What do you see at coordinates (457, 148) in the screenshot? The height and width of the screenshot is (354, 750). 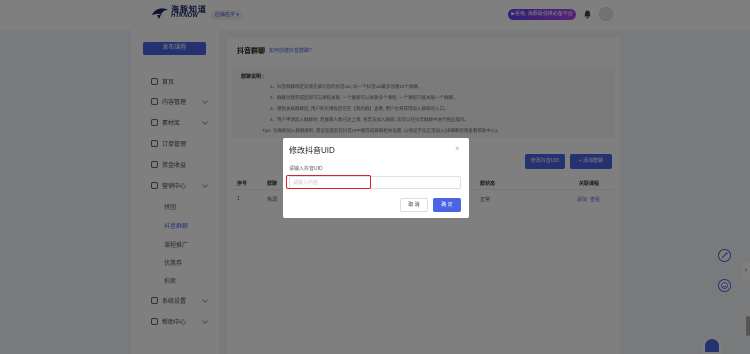 I see `close-icon: ×` at bounding box center [457, 148].